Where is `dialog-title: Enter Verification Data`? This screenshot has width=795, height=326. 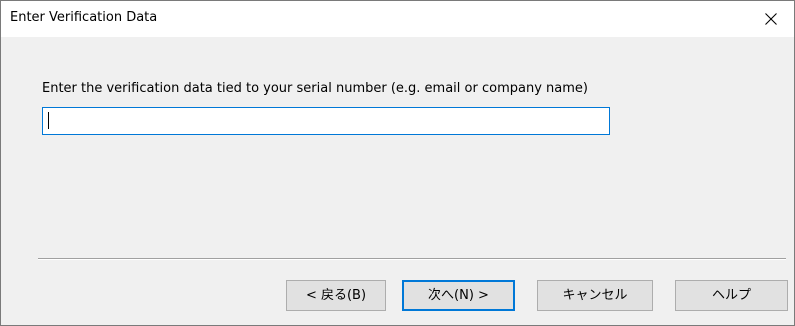
dialog-title: Enter Verification Data is located at coordinates (84, 17).